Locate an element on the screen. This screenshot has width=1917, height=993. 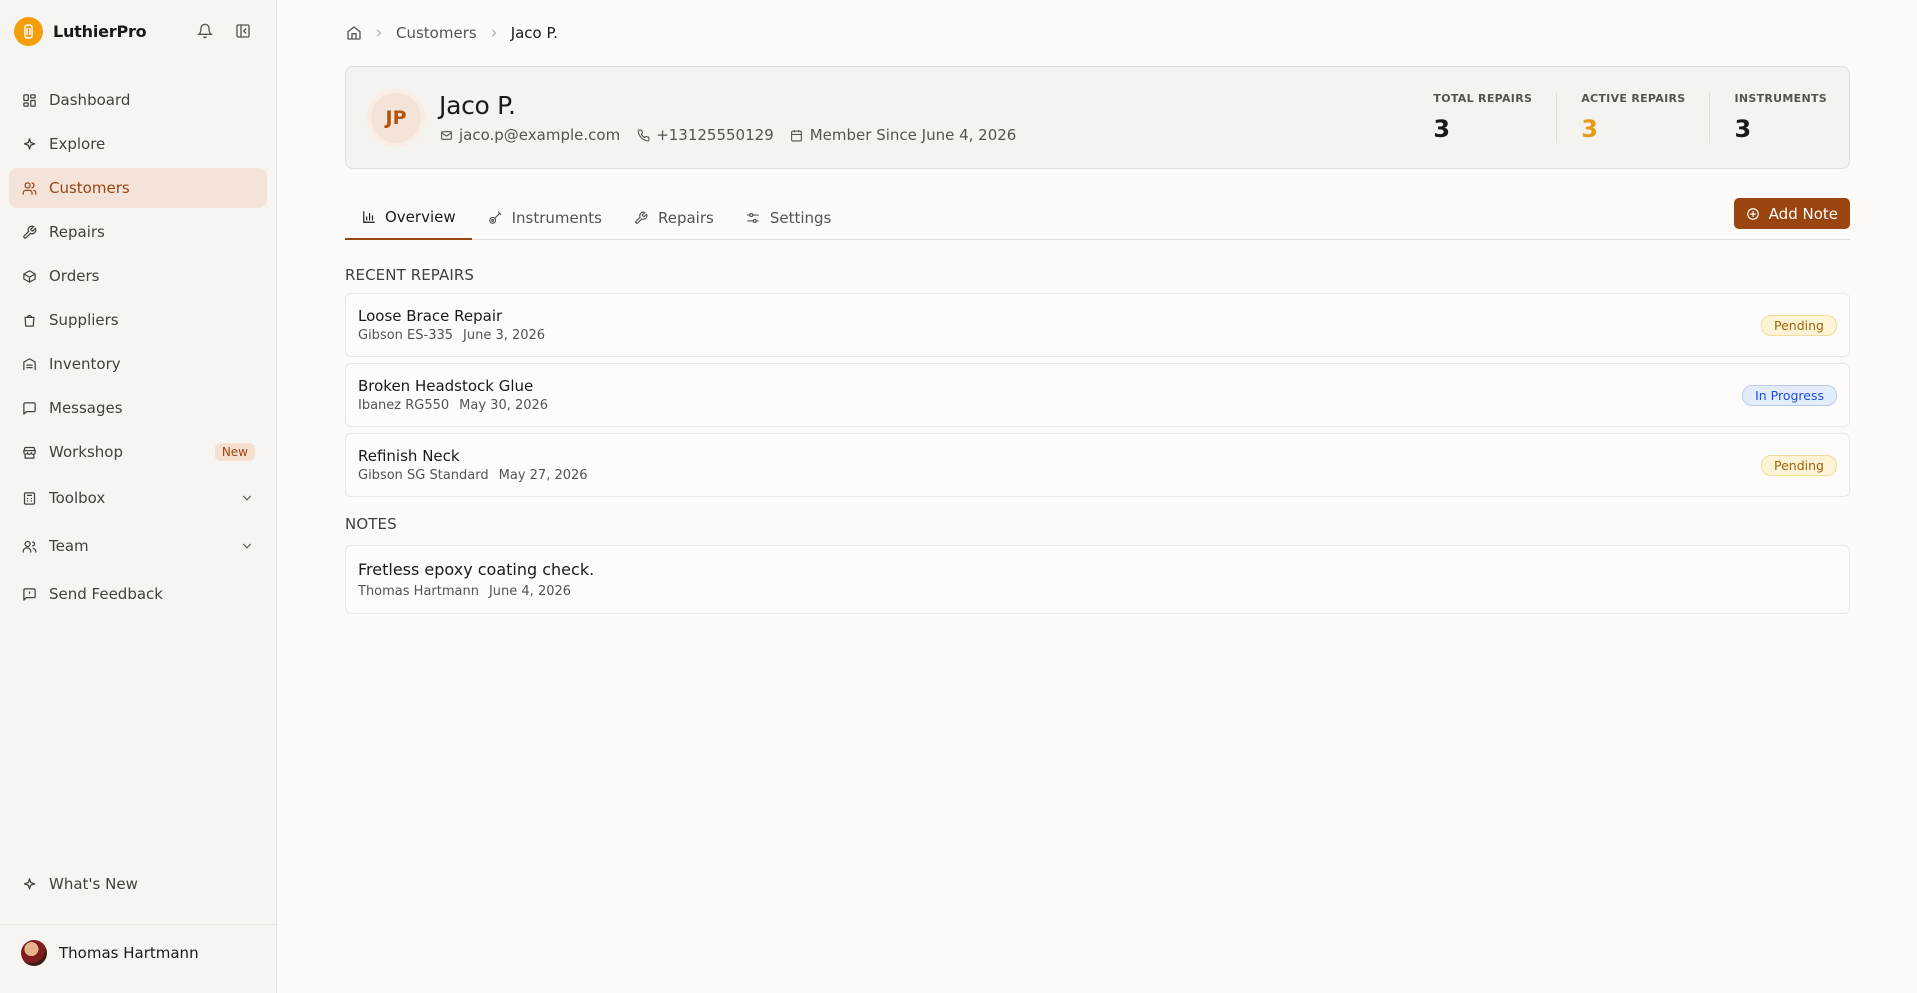
sidebar-item-customers: Customers is located at coordinates (138, 188).